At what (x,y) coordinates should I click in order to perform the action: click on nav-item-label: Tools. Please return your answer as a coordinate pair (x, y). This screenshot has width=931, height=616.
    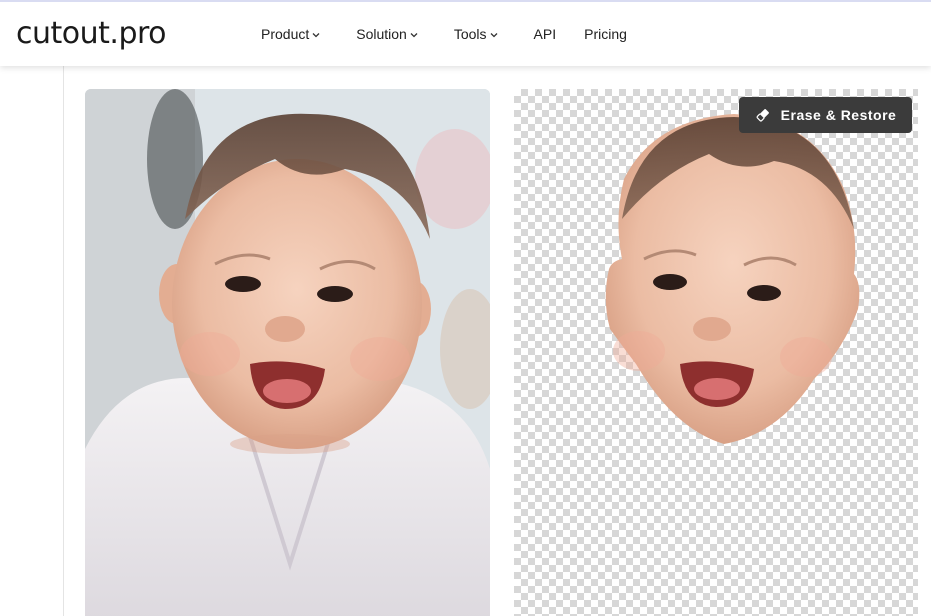
    Looking at the image, I should click on (470, 34).